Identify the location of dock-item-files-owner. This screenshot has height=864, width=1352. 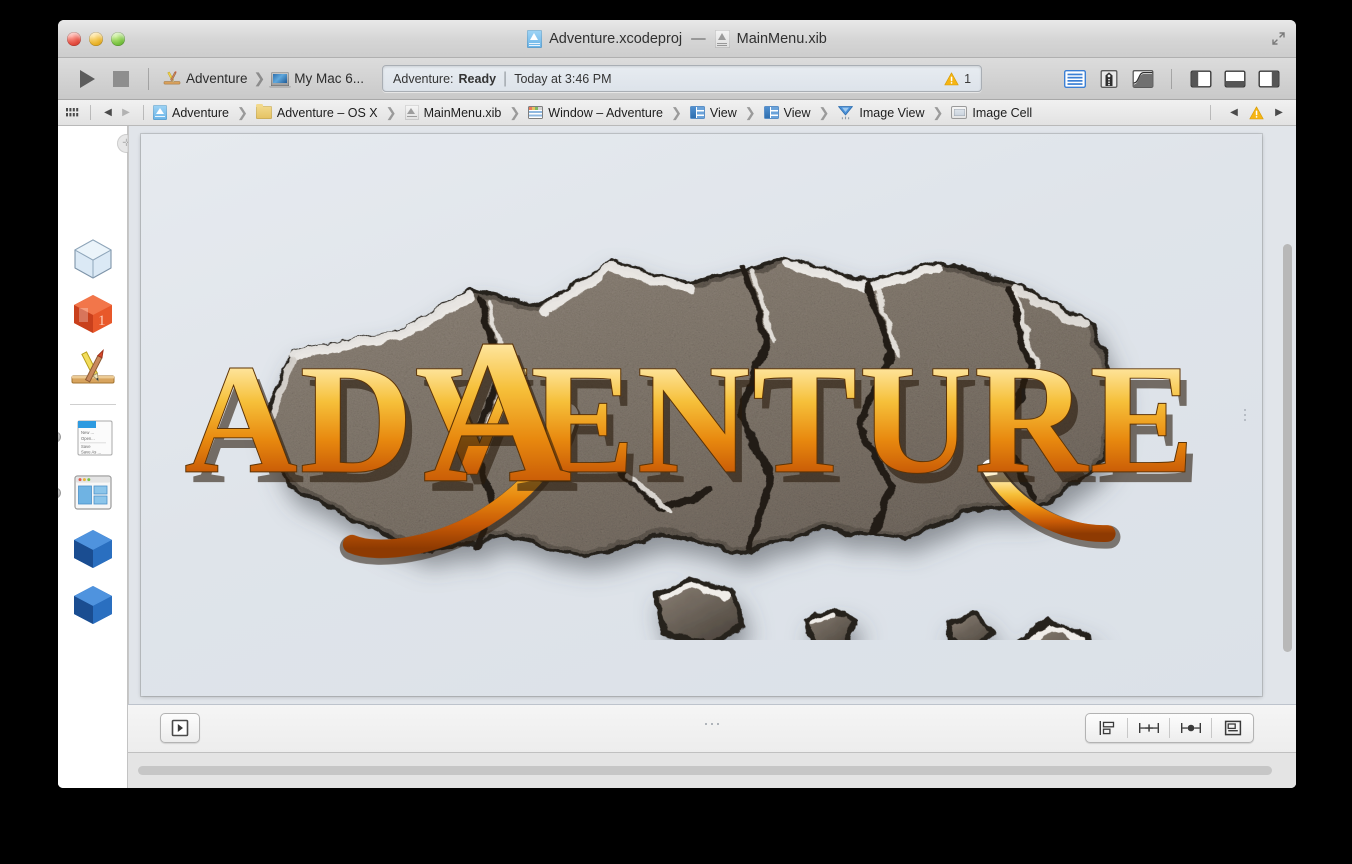
(93, 258).